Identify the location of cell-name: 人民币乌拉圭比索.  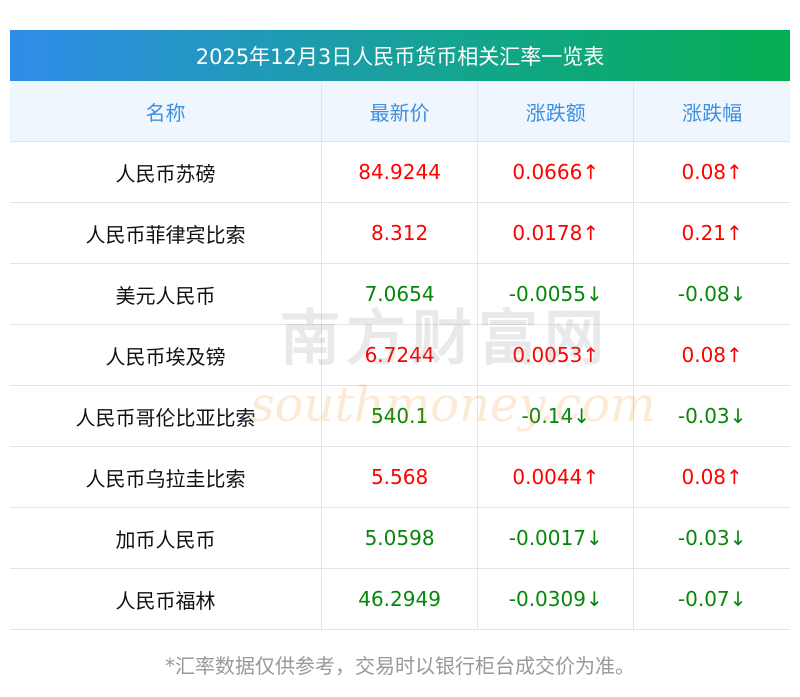
(166, 477).